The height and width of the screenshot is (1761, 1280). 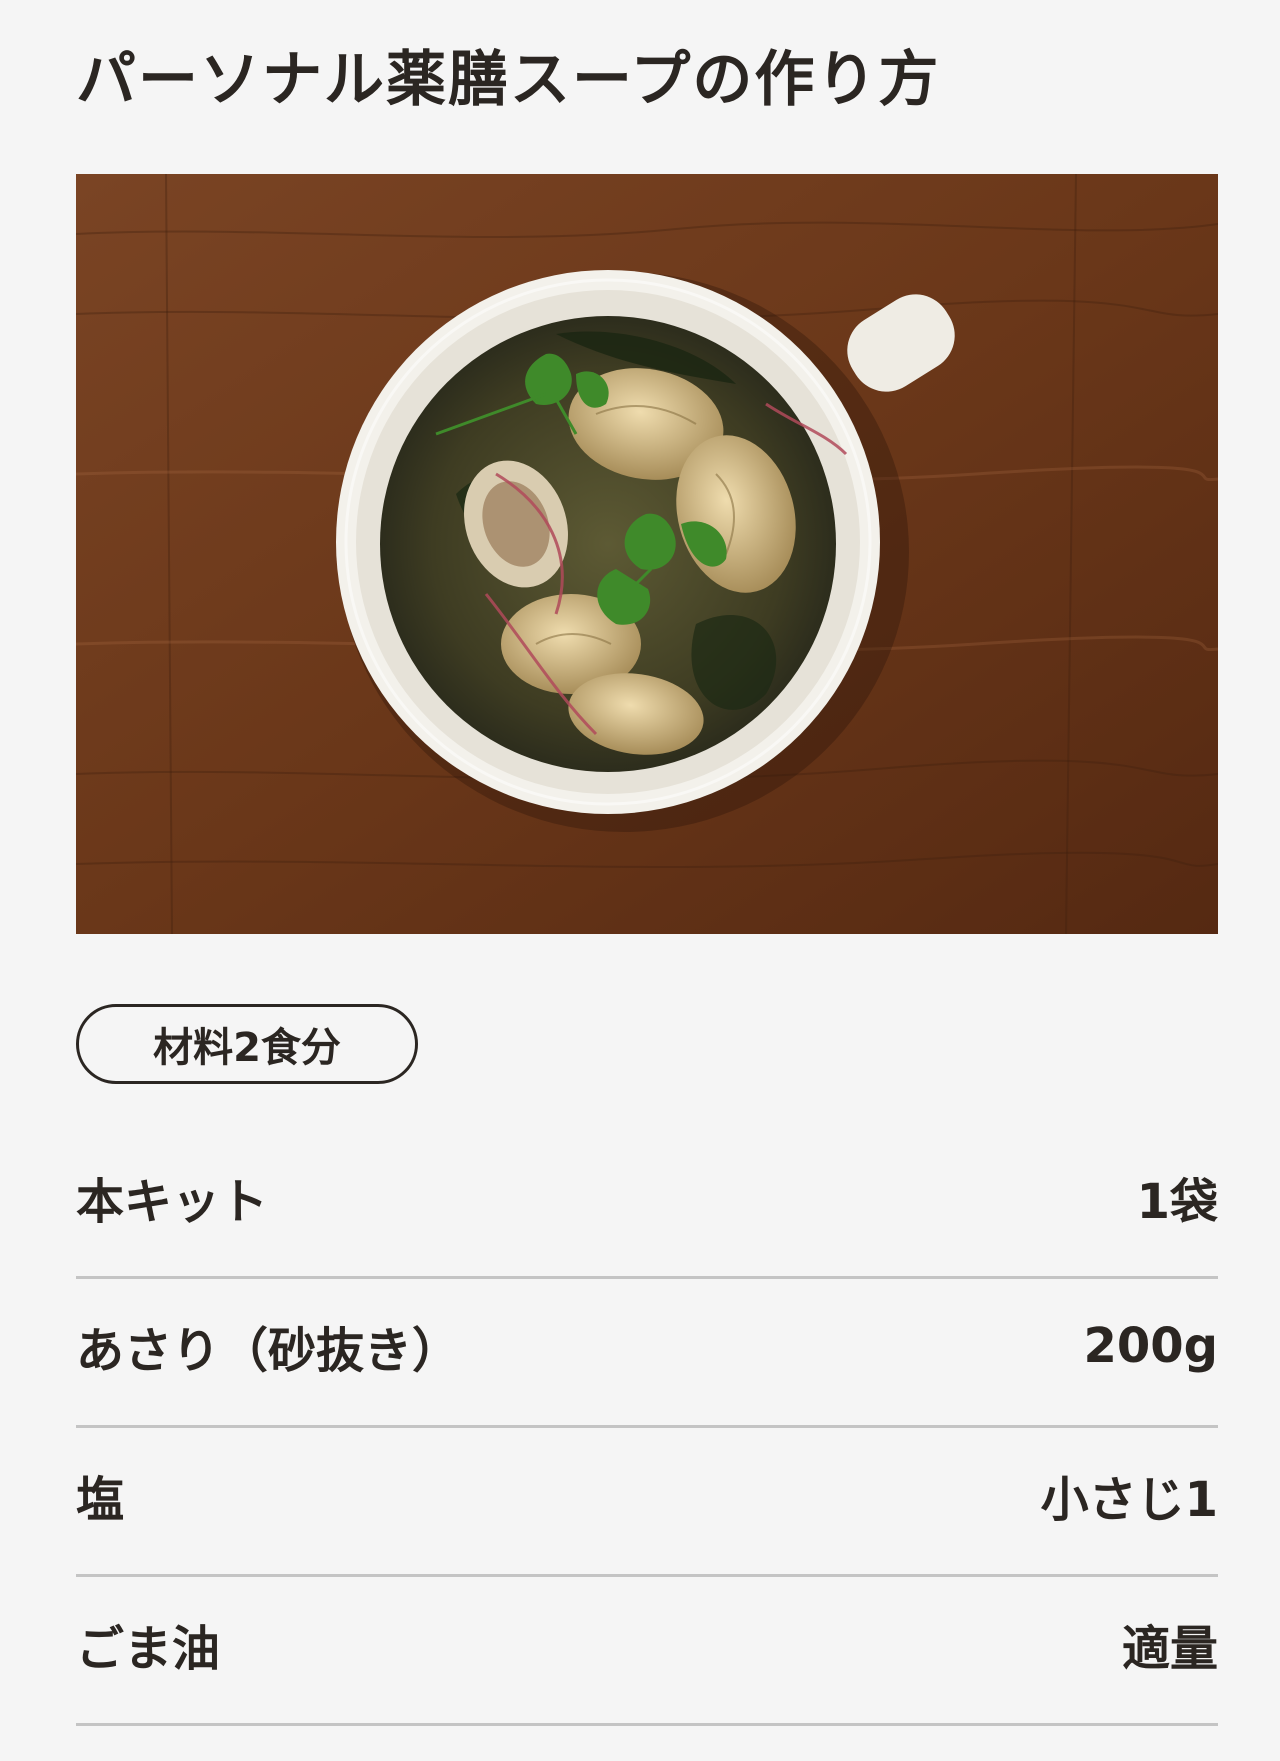 What do you see at coordinates (100, 1500) in the screenshot?
I see `ingredient-name: 塩` at bounding box center [100, 1500].